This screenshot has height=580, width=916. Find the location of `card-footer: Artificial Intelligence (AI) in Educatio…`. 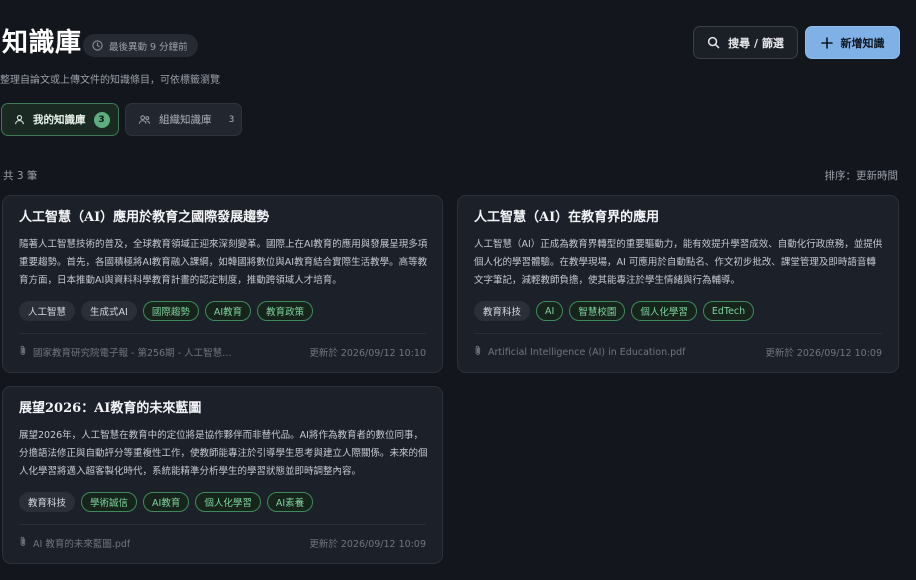

card-footer: Artificial Intelligence (AI) in Educatio… is located at coordinates (678, 352).